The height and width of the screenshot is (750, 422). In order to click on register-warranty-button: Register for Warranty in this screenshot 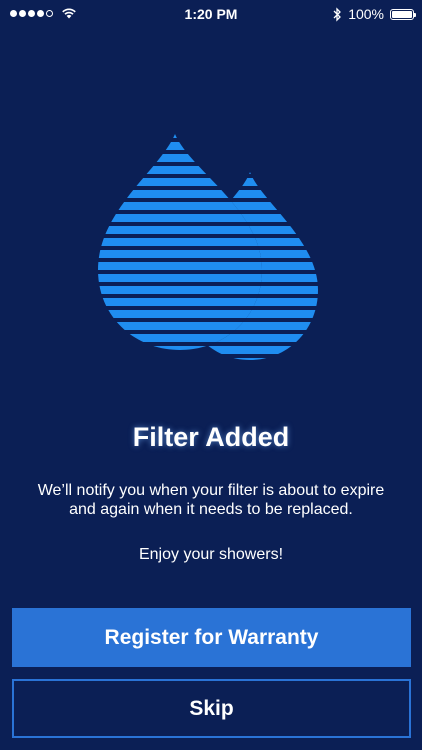, I will do `click(211, 637)`.